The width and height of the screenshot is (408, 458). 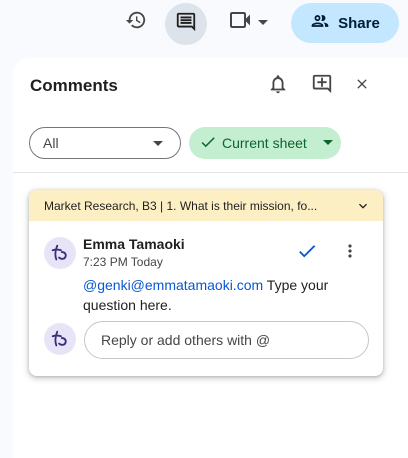 I want to click on bell-icon, so click(x=278, y=86).